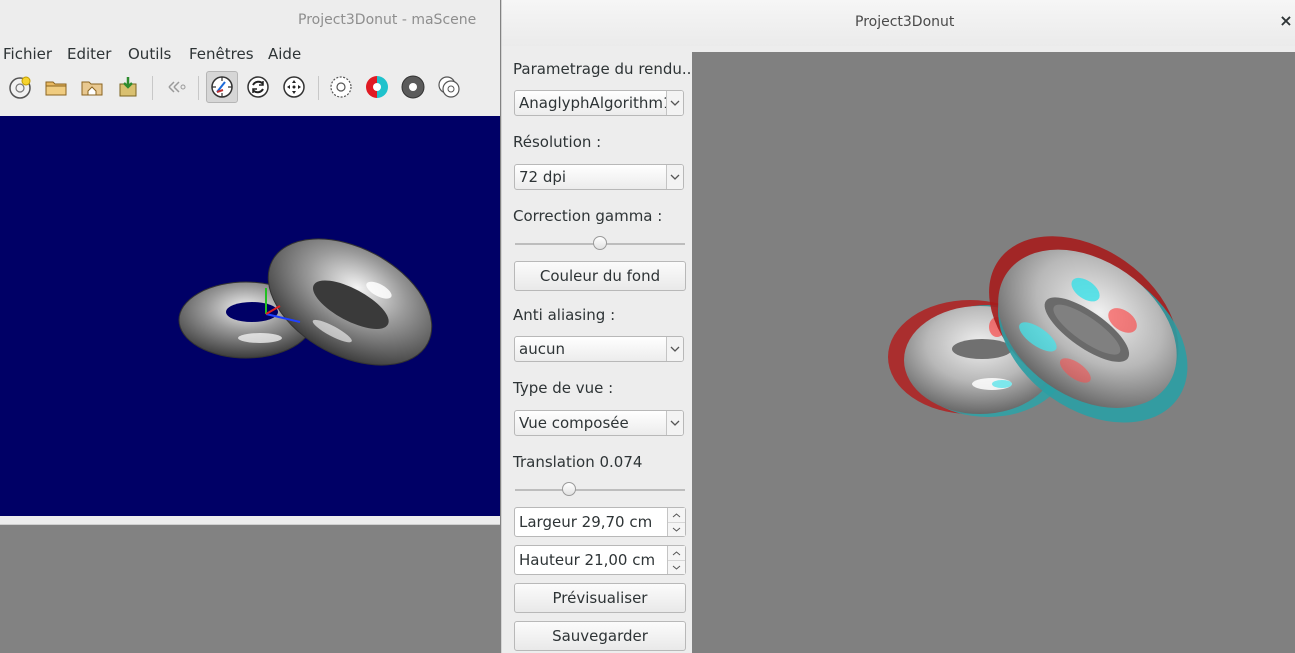 The width and height of the screenshot is (1295, 653). I want to click on save-button: Sauvegarder, so click(600, 636).